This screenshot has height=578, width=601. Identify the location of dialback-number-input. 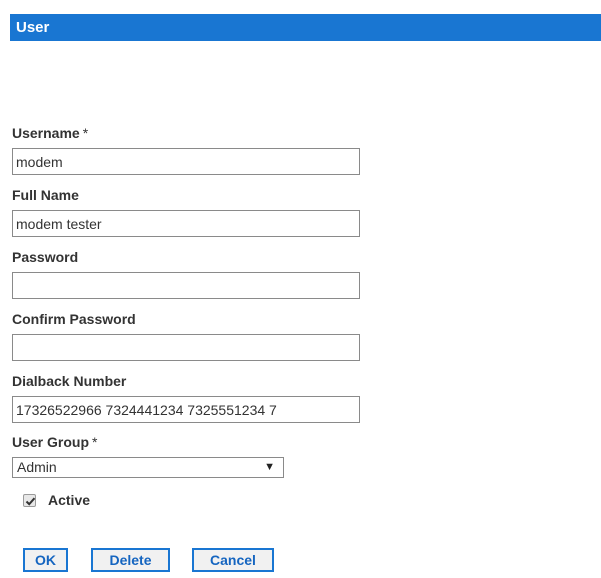
(186, 409).